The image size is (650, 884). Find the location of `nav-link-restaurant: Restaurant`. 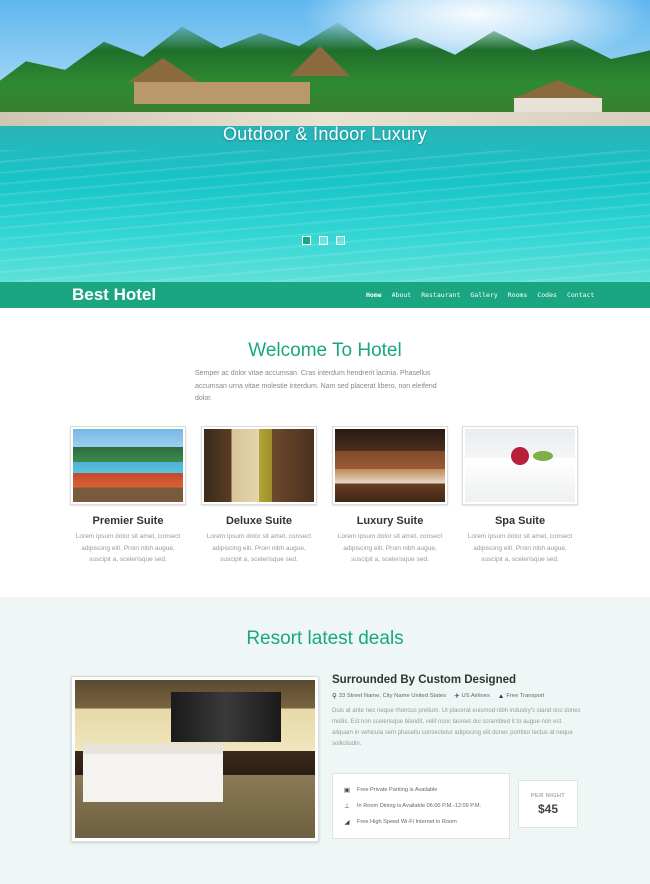

nav-link-restaurant: Restaurant is located at coordinates (440, 295).